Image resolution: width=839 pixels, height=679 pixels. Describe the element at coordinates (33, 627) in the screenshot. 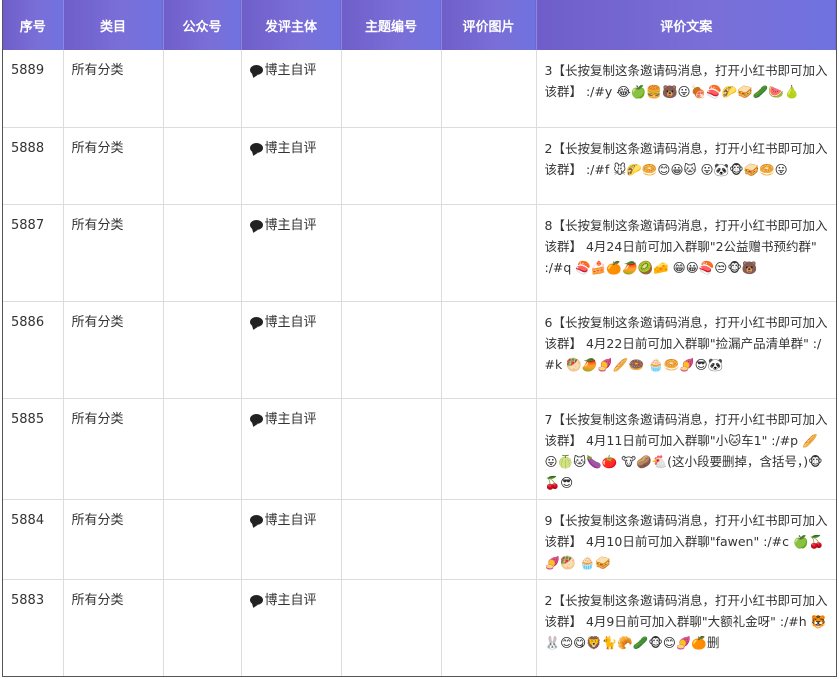

I see `cell-id: 5883` at that location.